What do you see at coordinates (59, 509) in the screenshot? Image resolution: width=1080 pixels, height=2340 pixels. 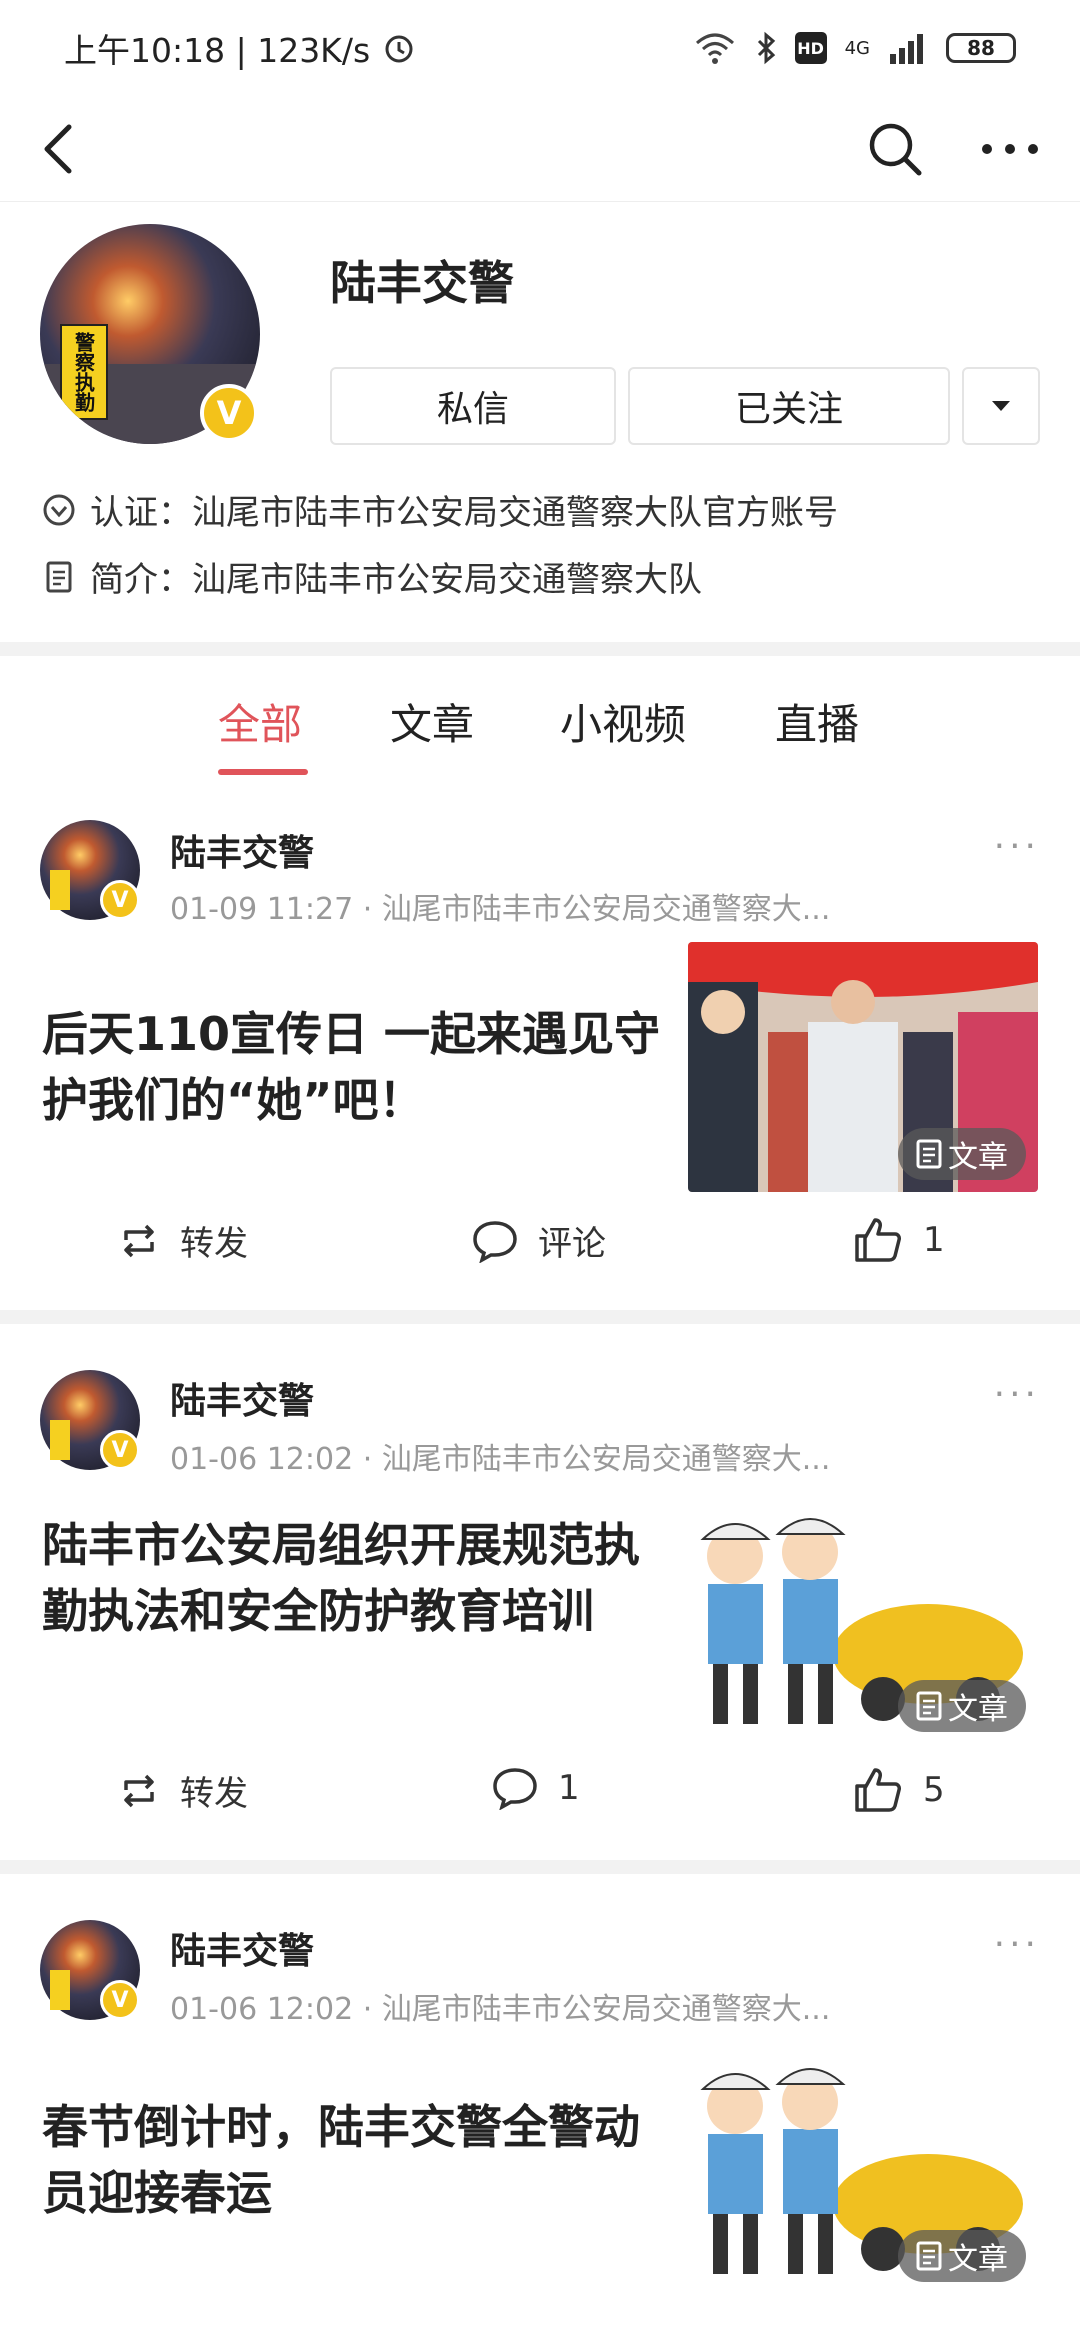 I see `verified-check-icon` at bounding box center [59, 509].